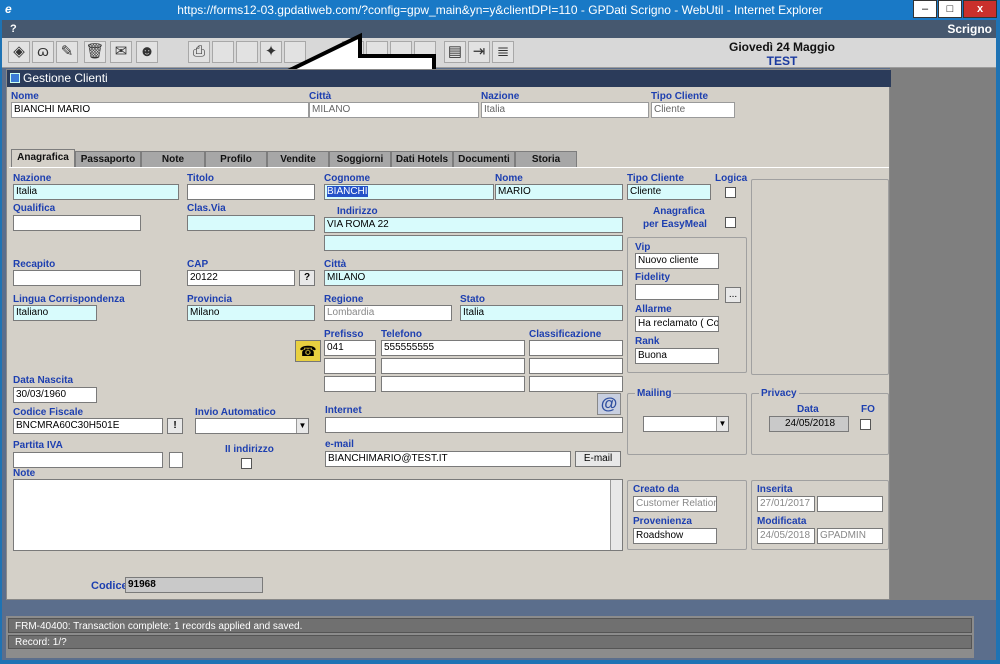 Image resolution: width=1000 pixels, height=664 pixels. Describe the element at coordinates (360, 159) in the screenshot. I see `tab-soggiorni: Soggiorni` at that location.